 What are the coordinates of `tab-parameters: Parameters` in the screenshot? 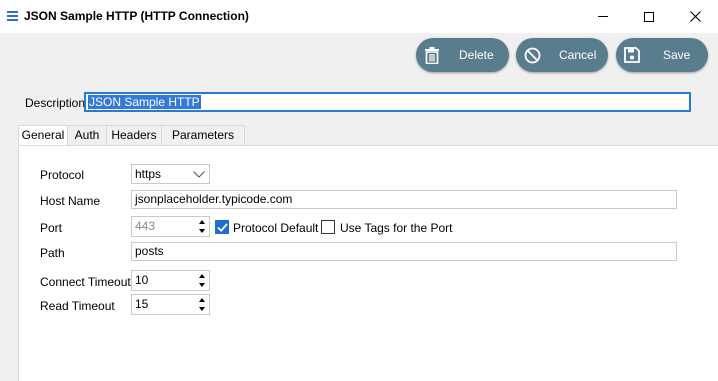 It's located at (203, 135).